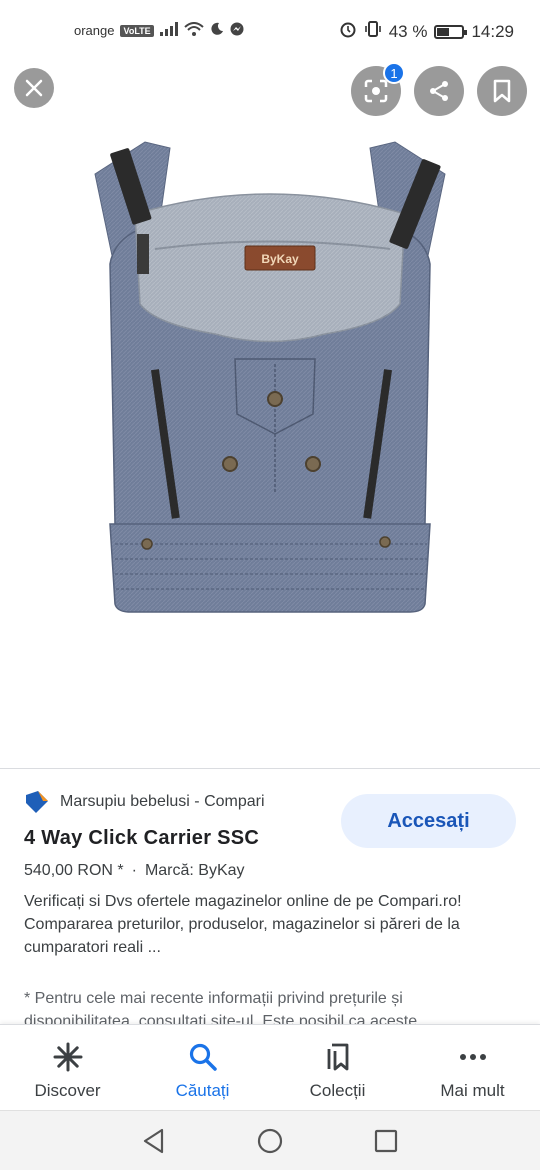 This screenshot has width=540, height=1170. I want to click on back-button, so click(154, 1141).